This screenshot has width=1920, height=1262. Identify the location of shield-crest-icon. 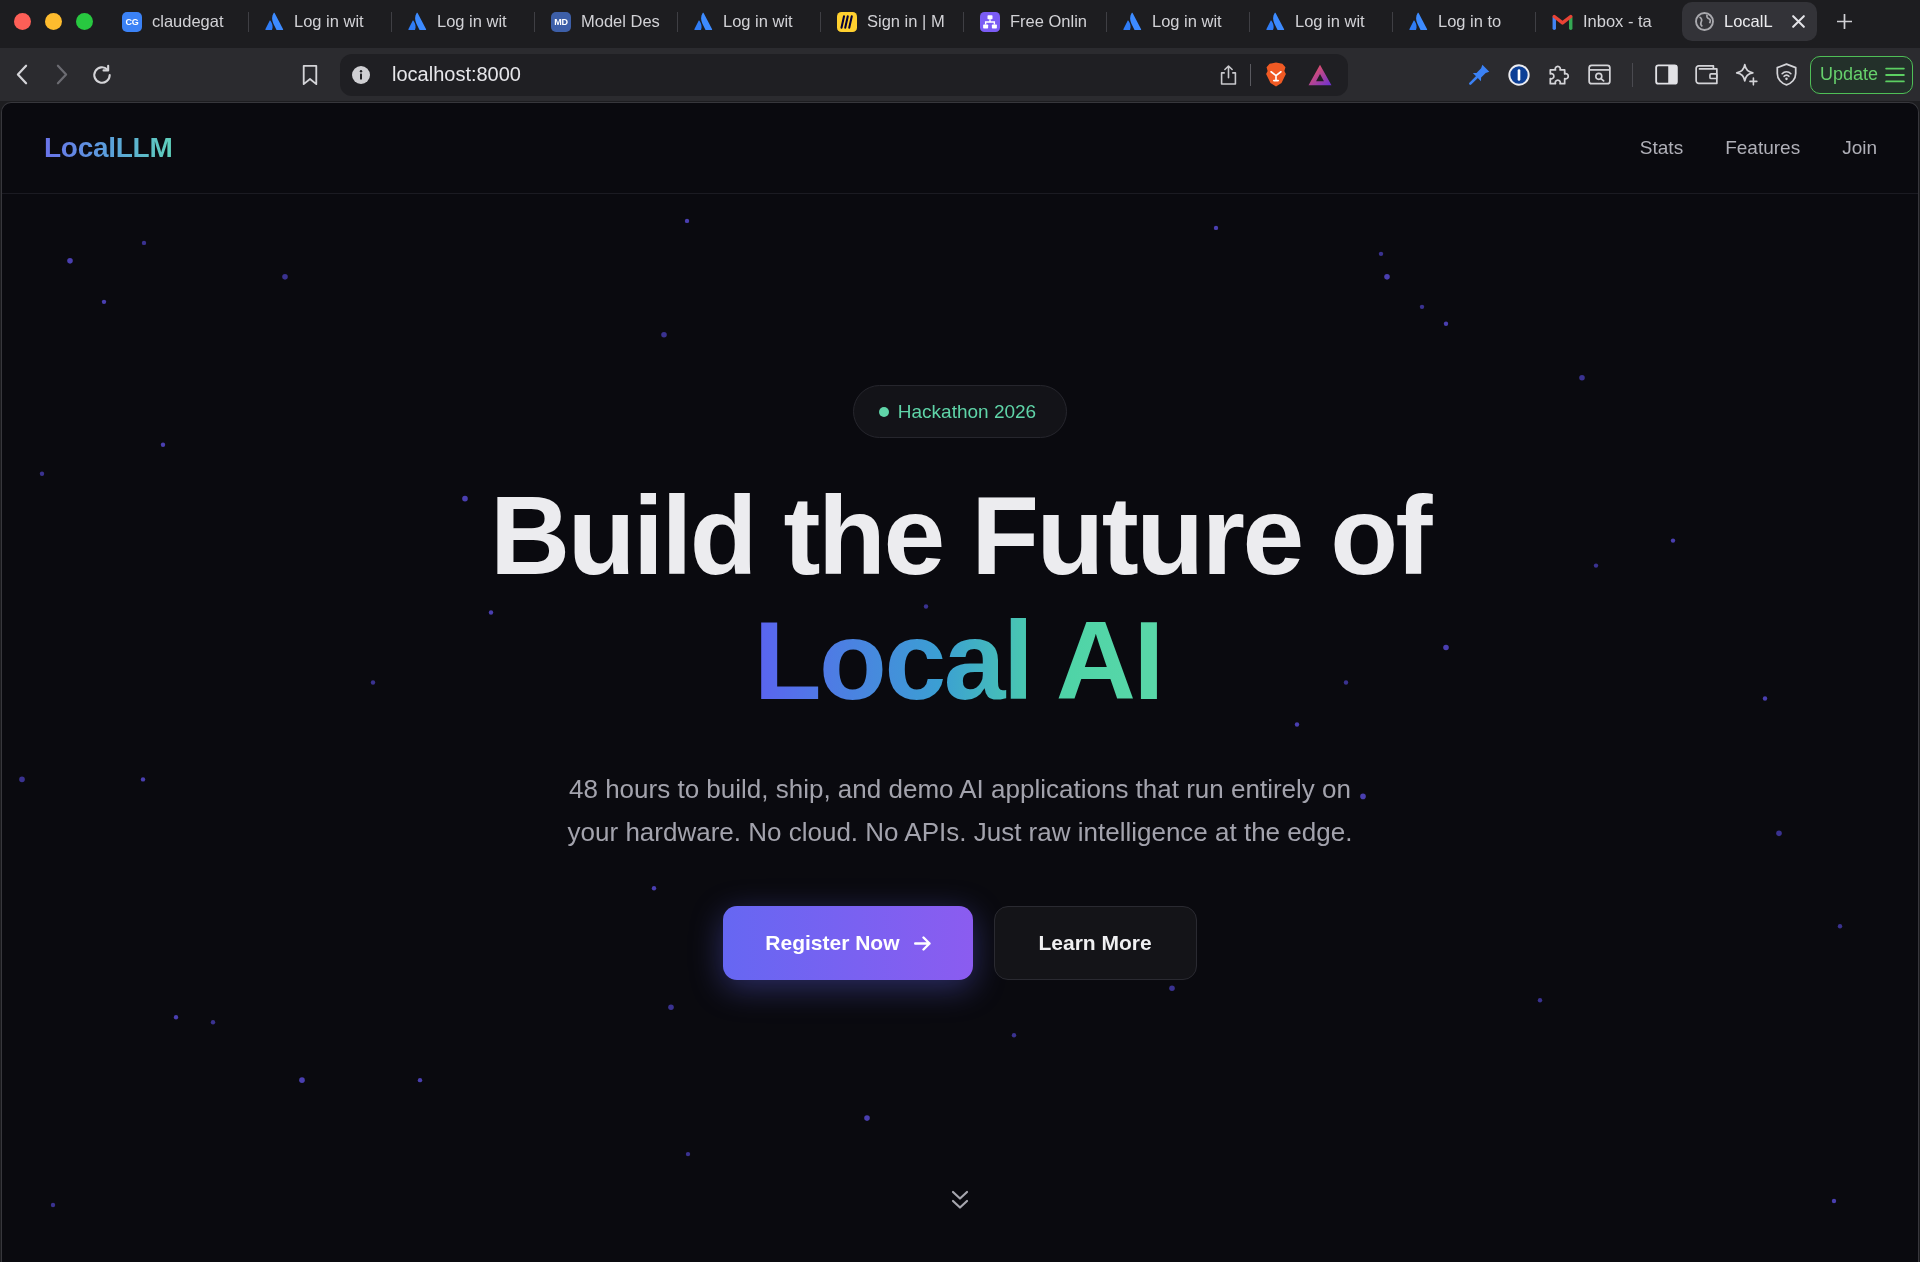
(1276, 74).